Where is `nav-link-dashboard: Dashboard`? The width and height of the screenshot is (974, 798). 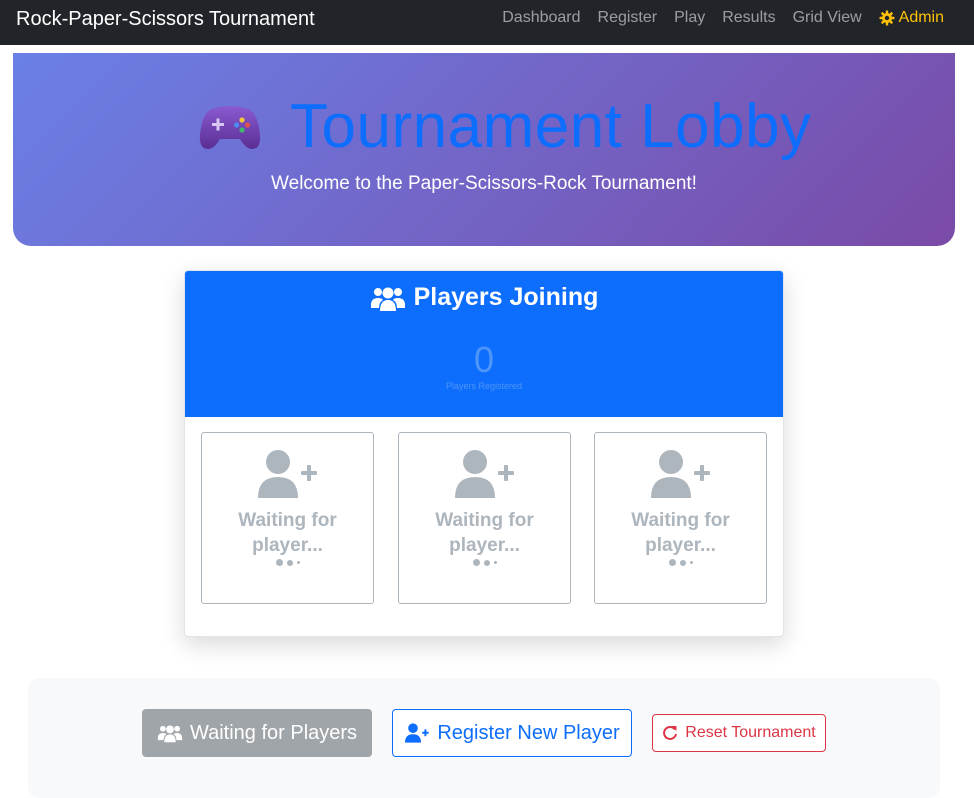
nav-link-dashboard: Dashboard is located at coordinates (541, 18).